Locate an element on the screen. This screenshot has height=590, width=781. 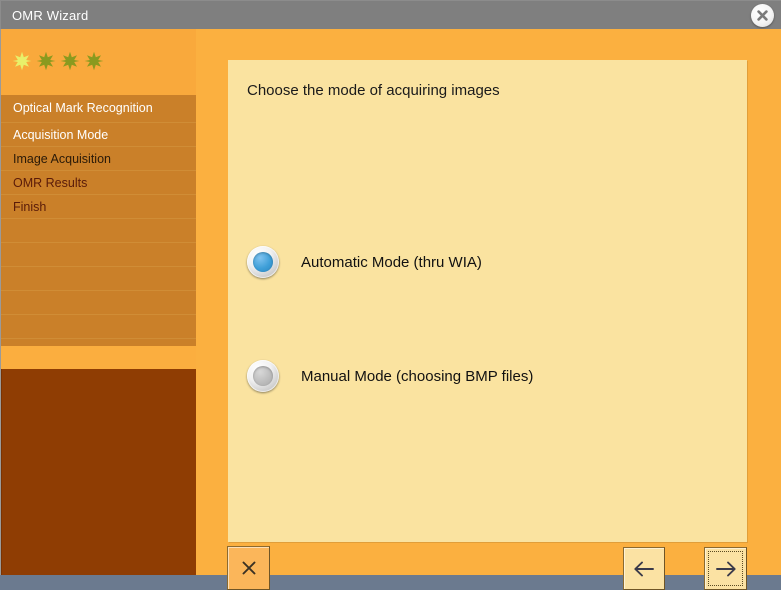
close-x-icon is located at coordinates (248, 568).